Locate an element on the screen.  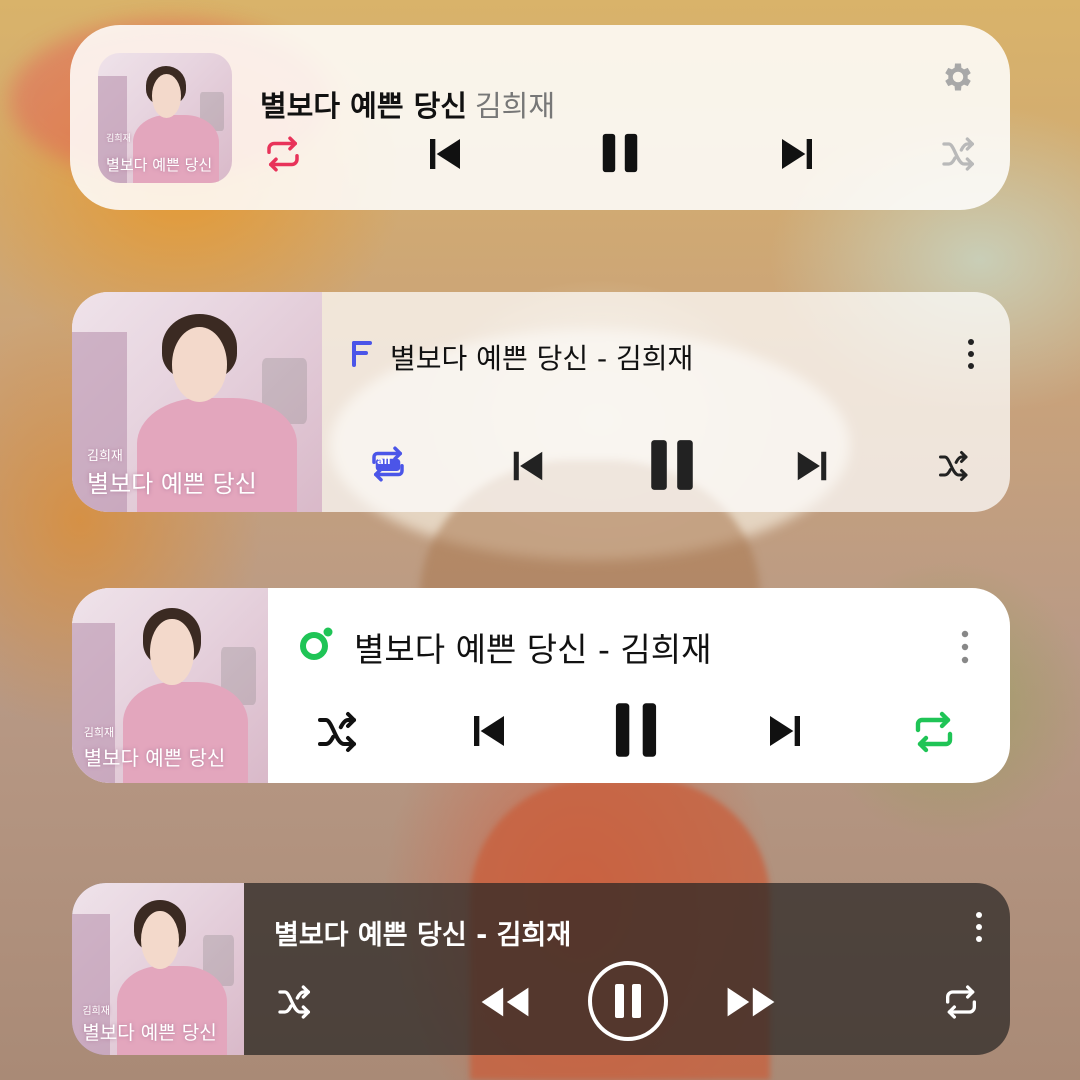
pause-circle-icon is located at coordinates (628, 1001).